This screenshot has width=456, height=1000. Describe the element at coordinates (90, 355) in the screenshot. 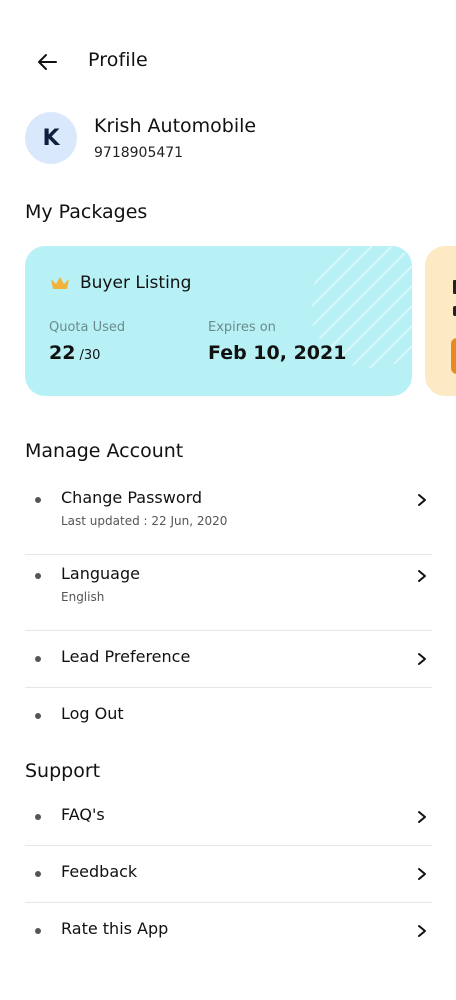

I see `quota-total: /30` at that location.